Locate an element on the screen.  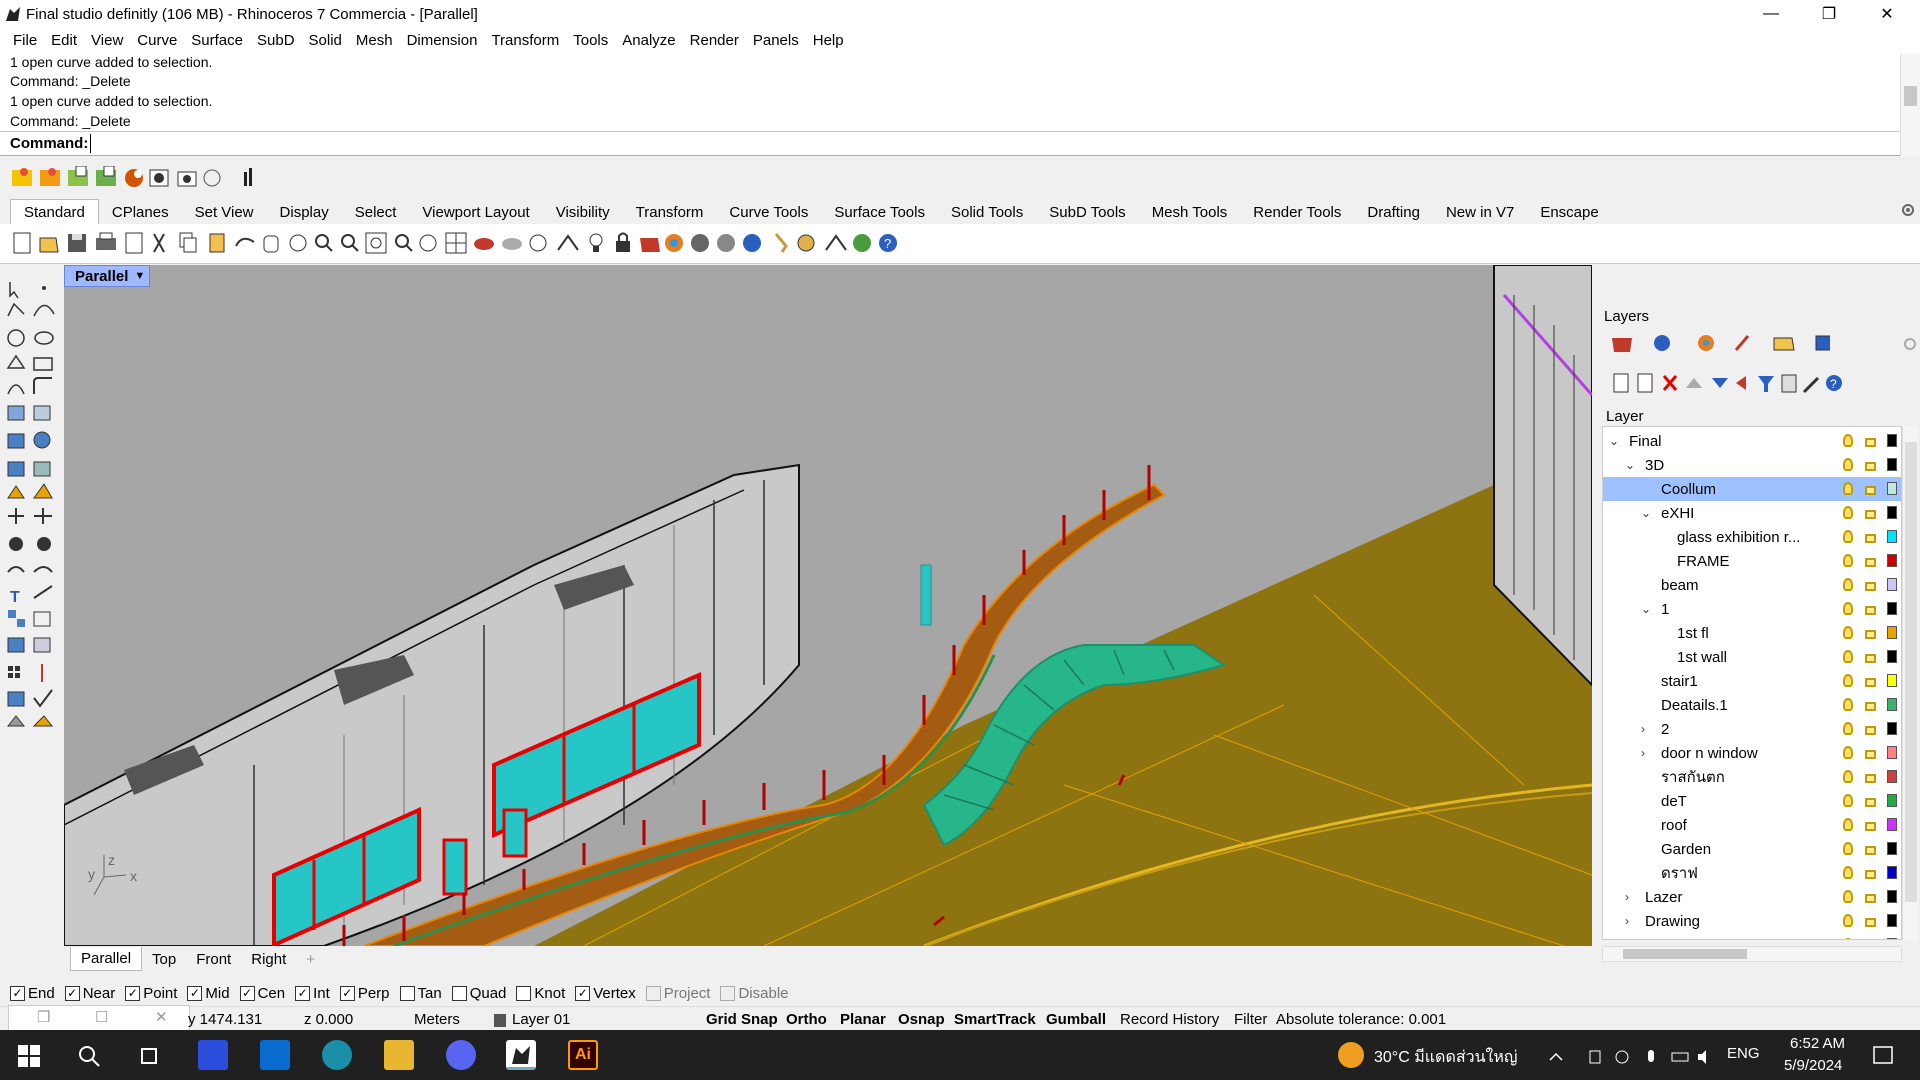
curve-icon is located at coordinates (44, 310).